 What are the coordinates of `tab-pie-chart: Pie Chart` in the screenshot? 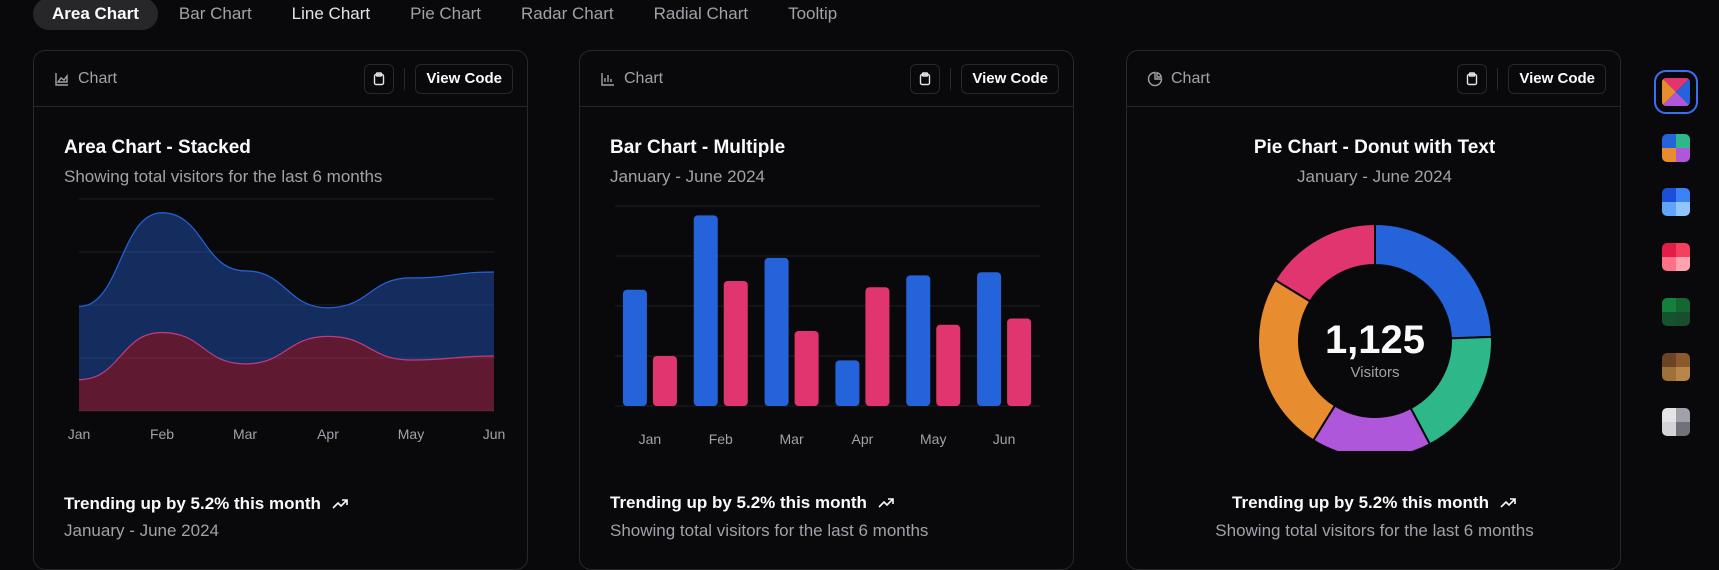 It's located at (445, 15).